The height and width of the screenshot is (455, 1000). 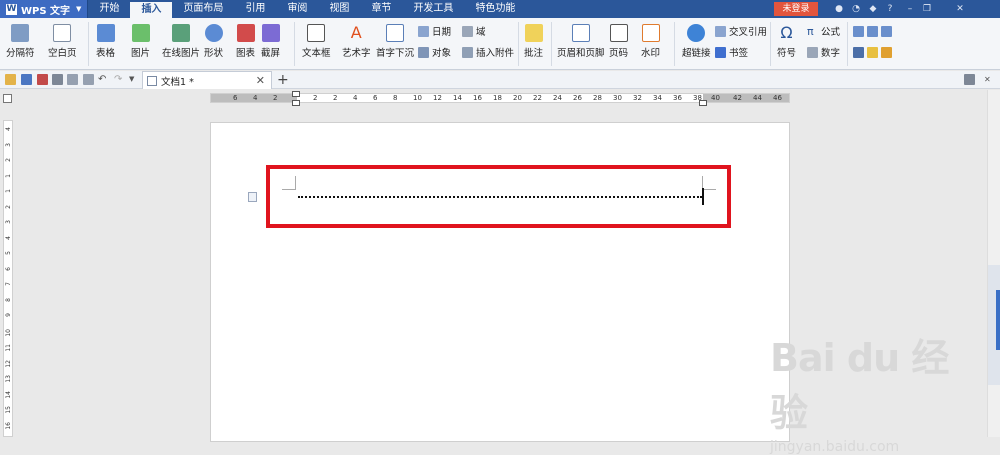 I want to click on side-panel-handle, so click(x=998, y=320).